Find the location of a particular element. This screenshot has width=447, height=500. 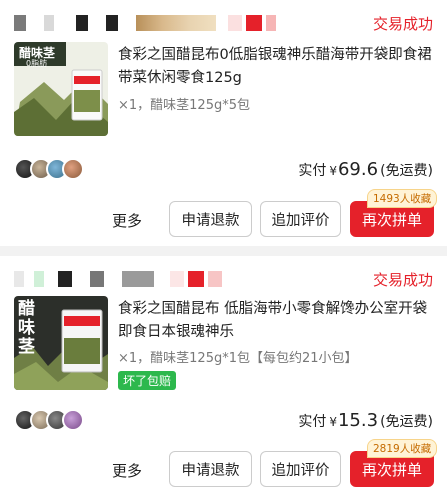

product-title: 食彩之国醋昆布0低脂银魂神乐醋海带开袋即食裙带菜休闲零食125g is located at coordinates (276, 67).